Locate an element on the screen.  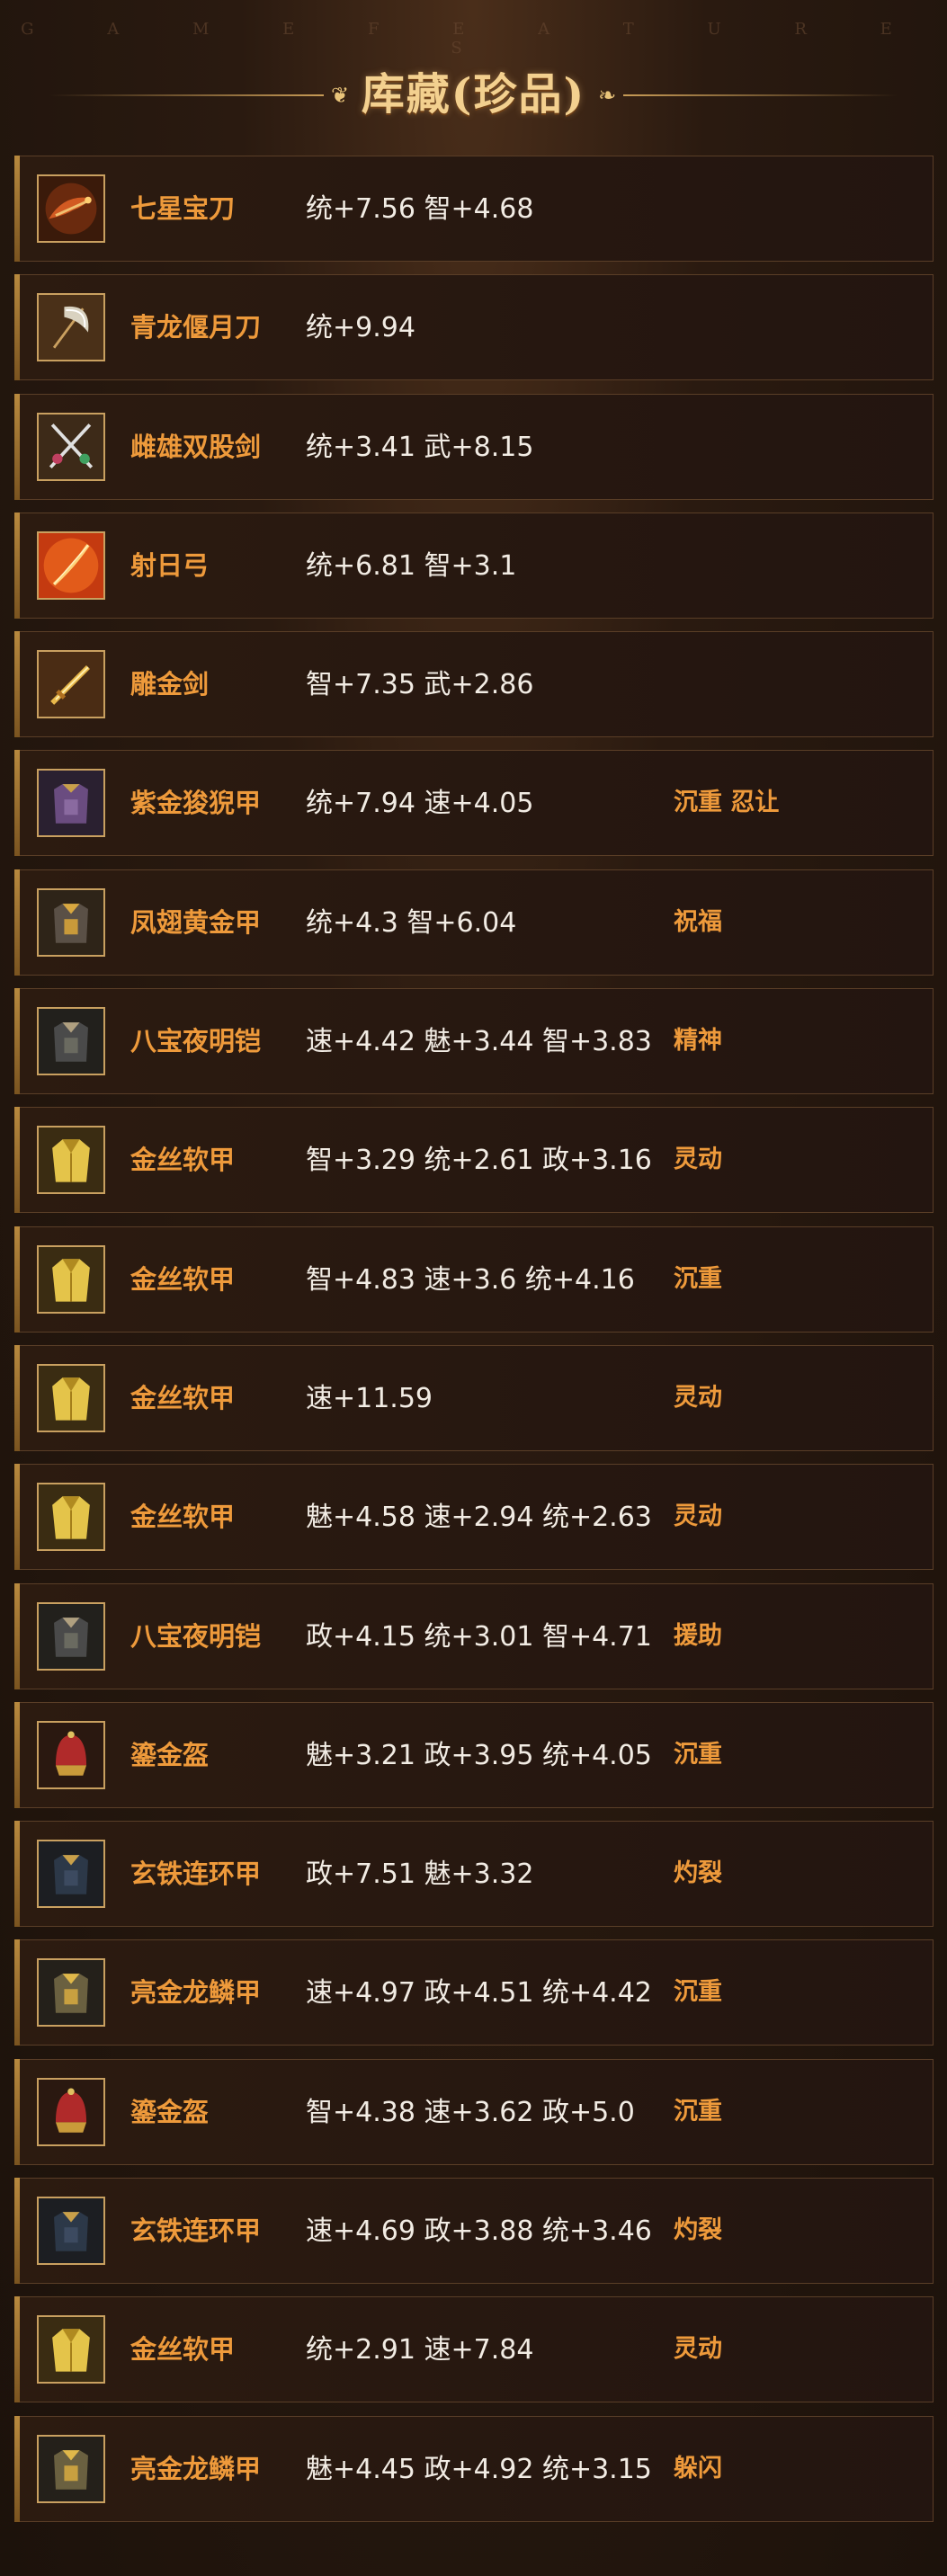
item-stats: 魅+4.58 速+2.94 统+2.63 is located at coordinates (479, 1518).